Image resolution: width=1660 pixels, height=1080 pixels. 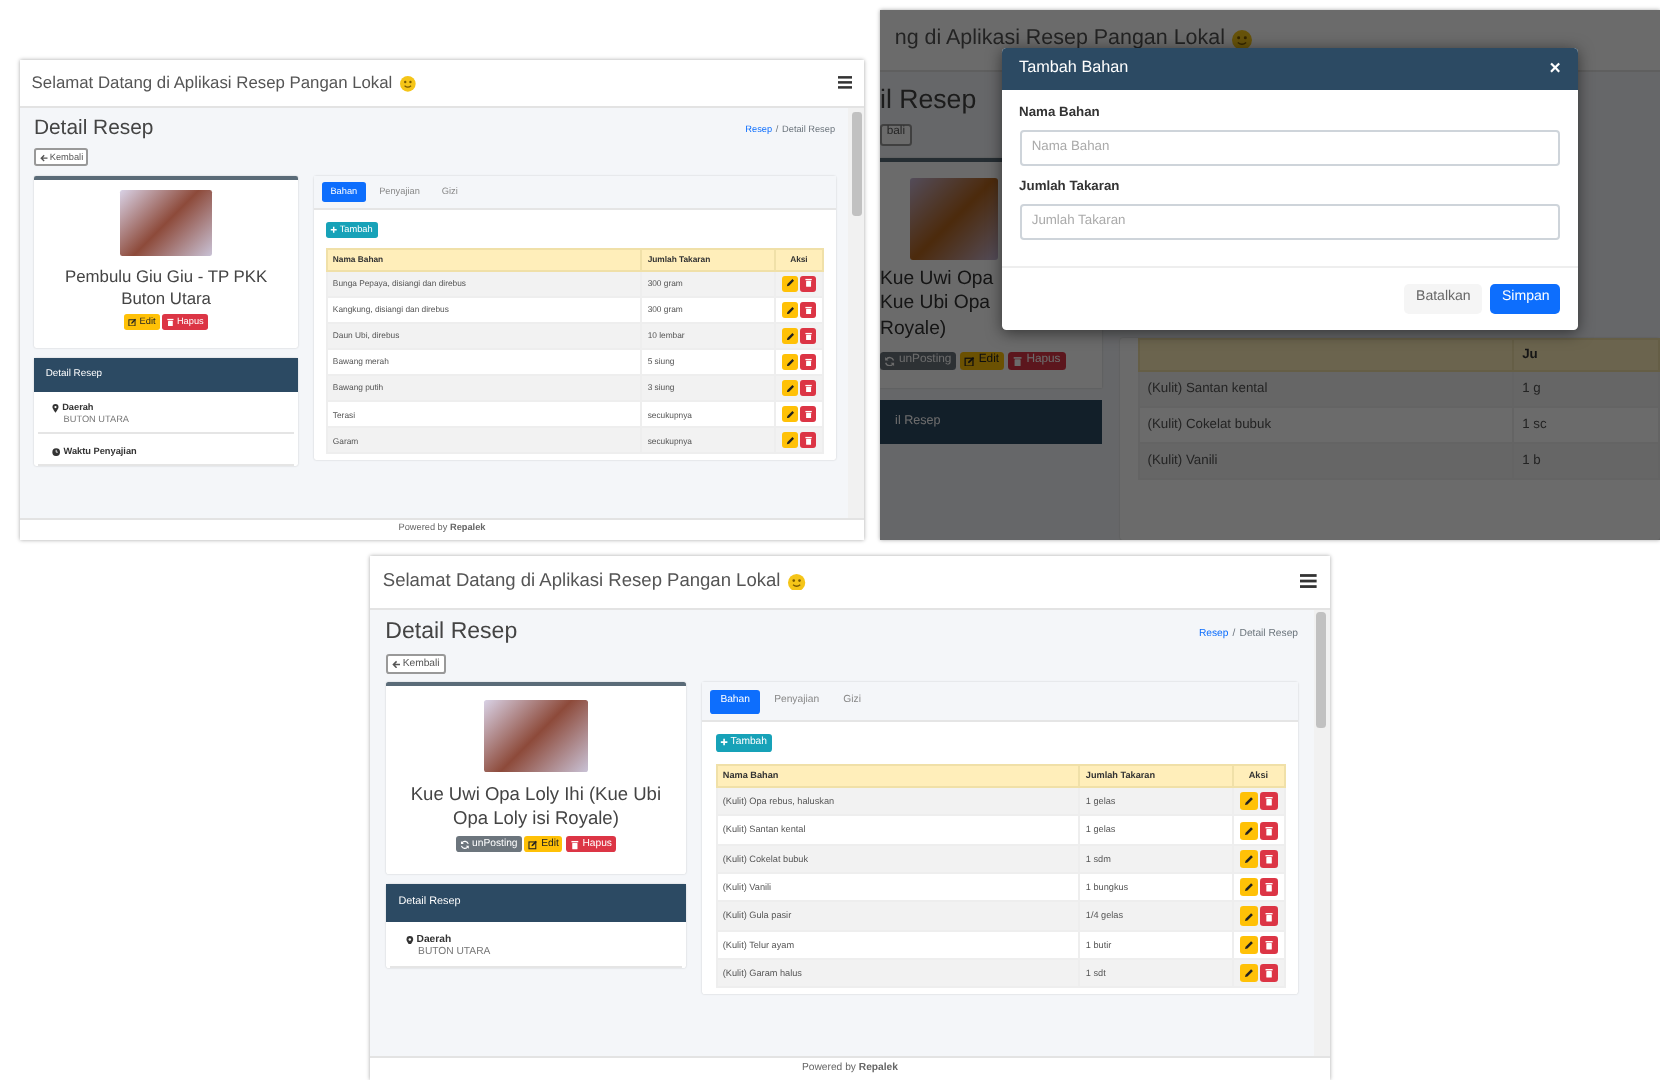 I want to click on app-title: ng di Aplikasi Resep Pangan Lokal, so click(x=1059, y=40).